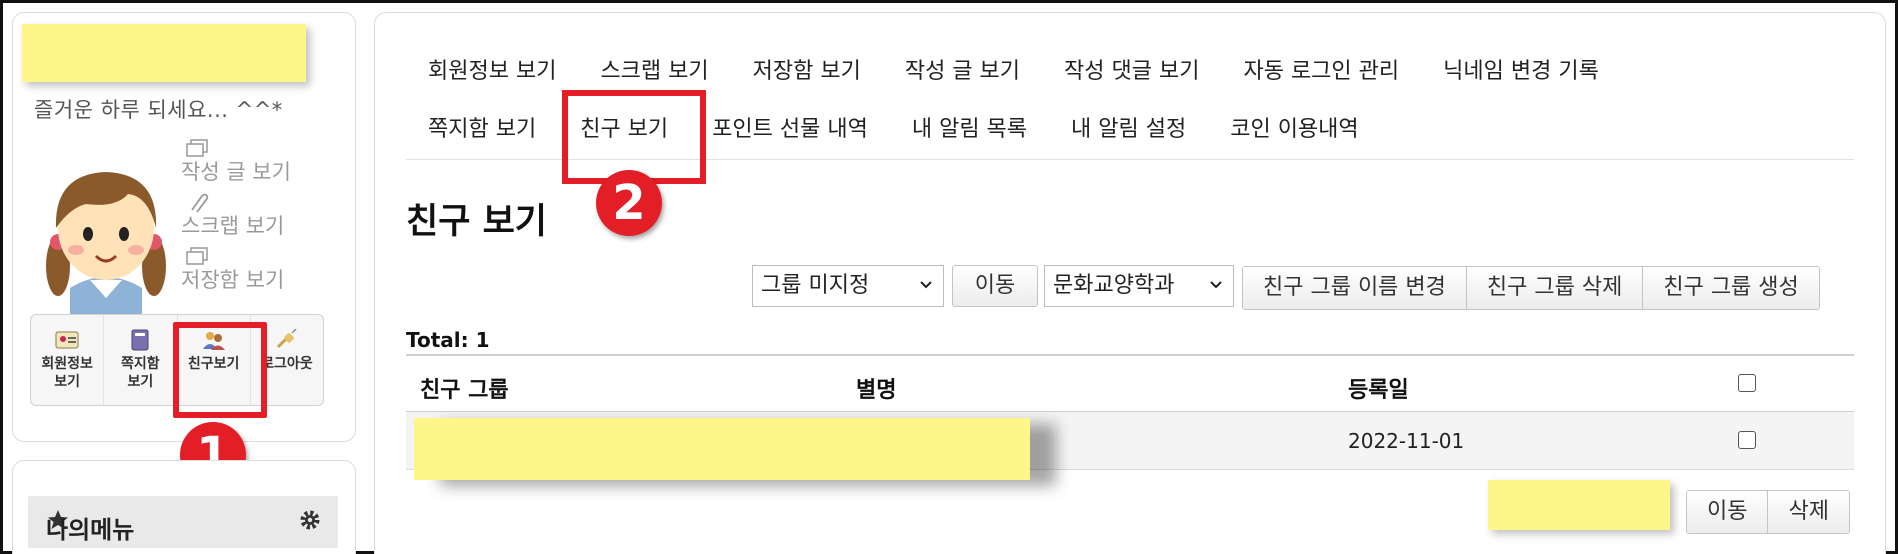 Image resolution: width=1898 pixels, height=554 pixels. Describe the element at coordinates (106, 244) in the screenshot. I see `avatar` at that location.